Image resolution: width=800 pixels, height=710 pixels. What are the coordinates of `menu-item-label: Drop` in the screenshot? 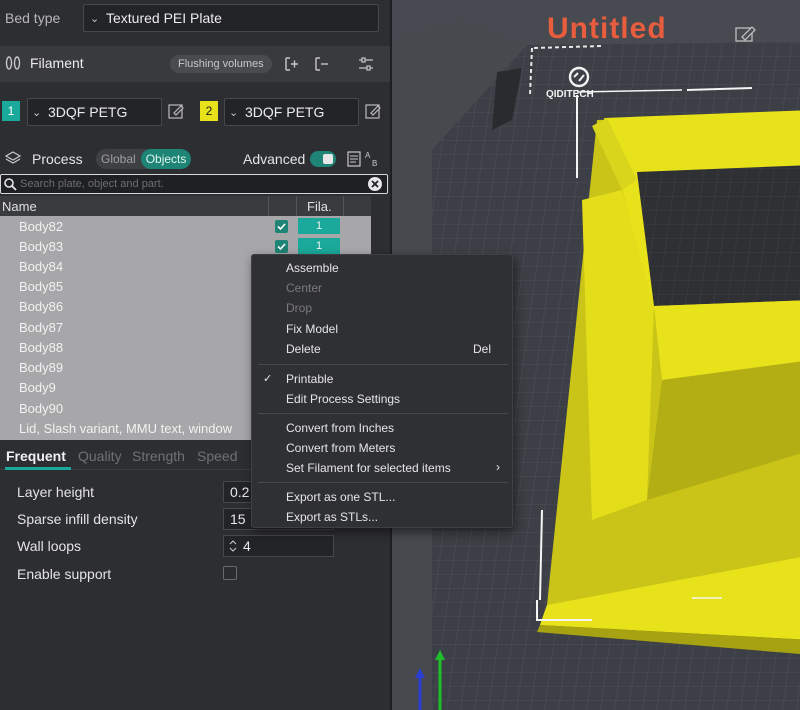 It's located at (299, 308).